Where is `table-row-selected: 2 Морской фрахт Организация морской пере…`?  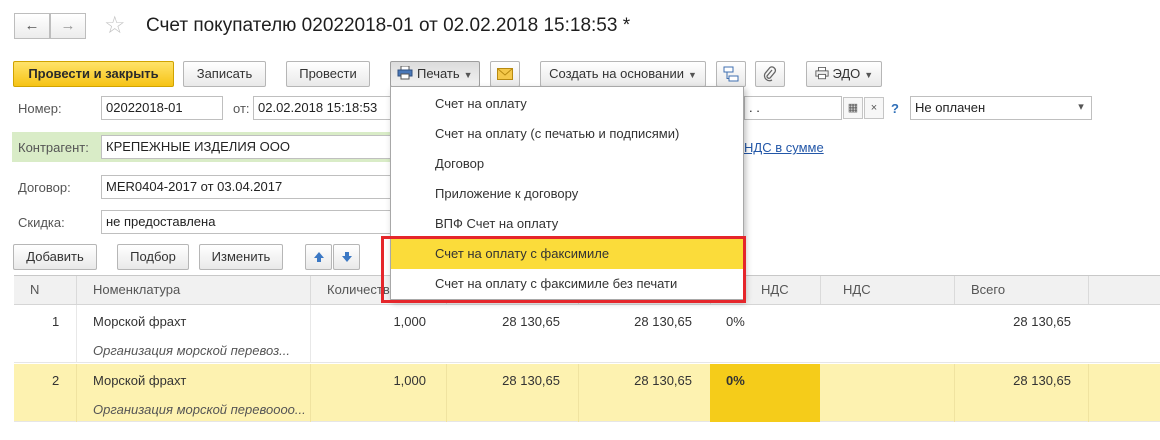
table-row-selected: 2 Морской фрахт Организация морской пере… is located at coordinates (587, 393).